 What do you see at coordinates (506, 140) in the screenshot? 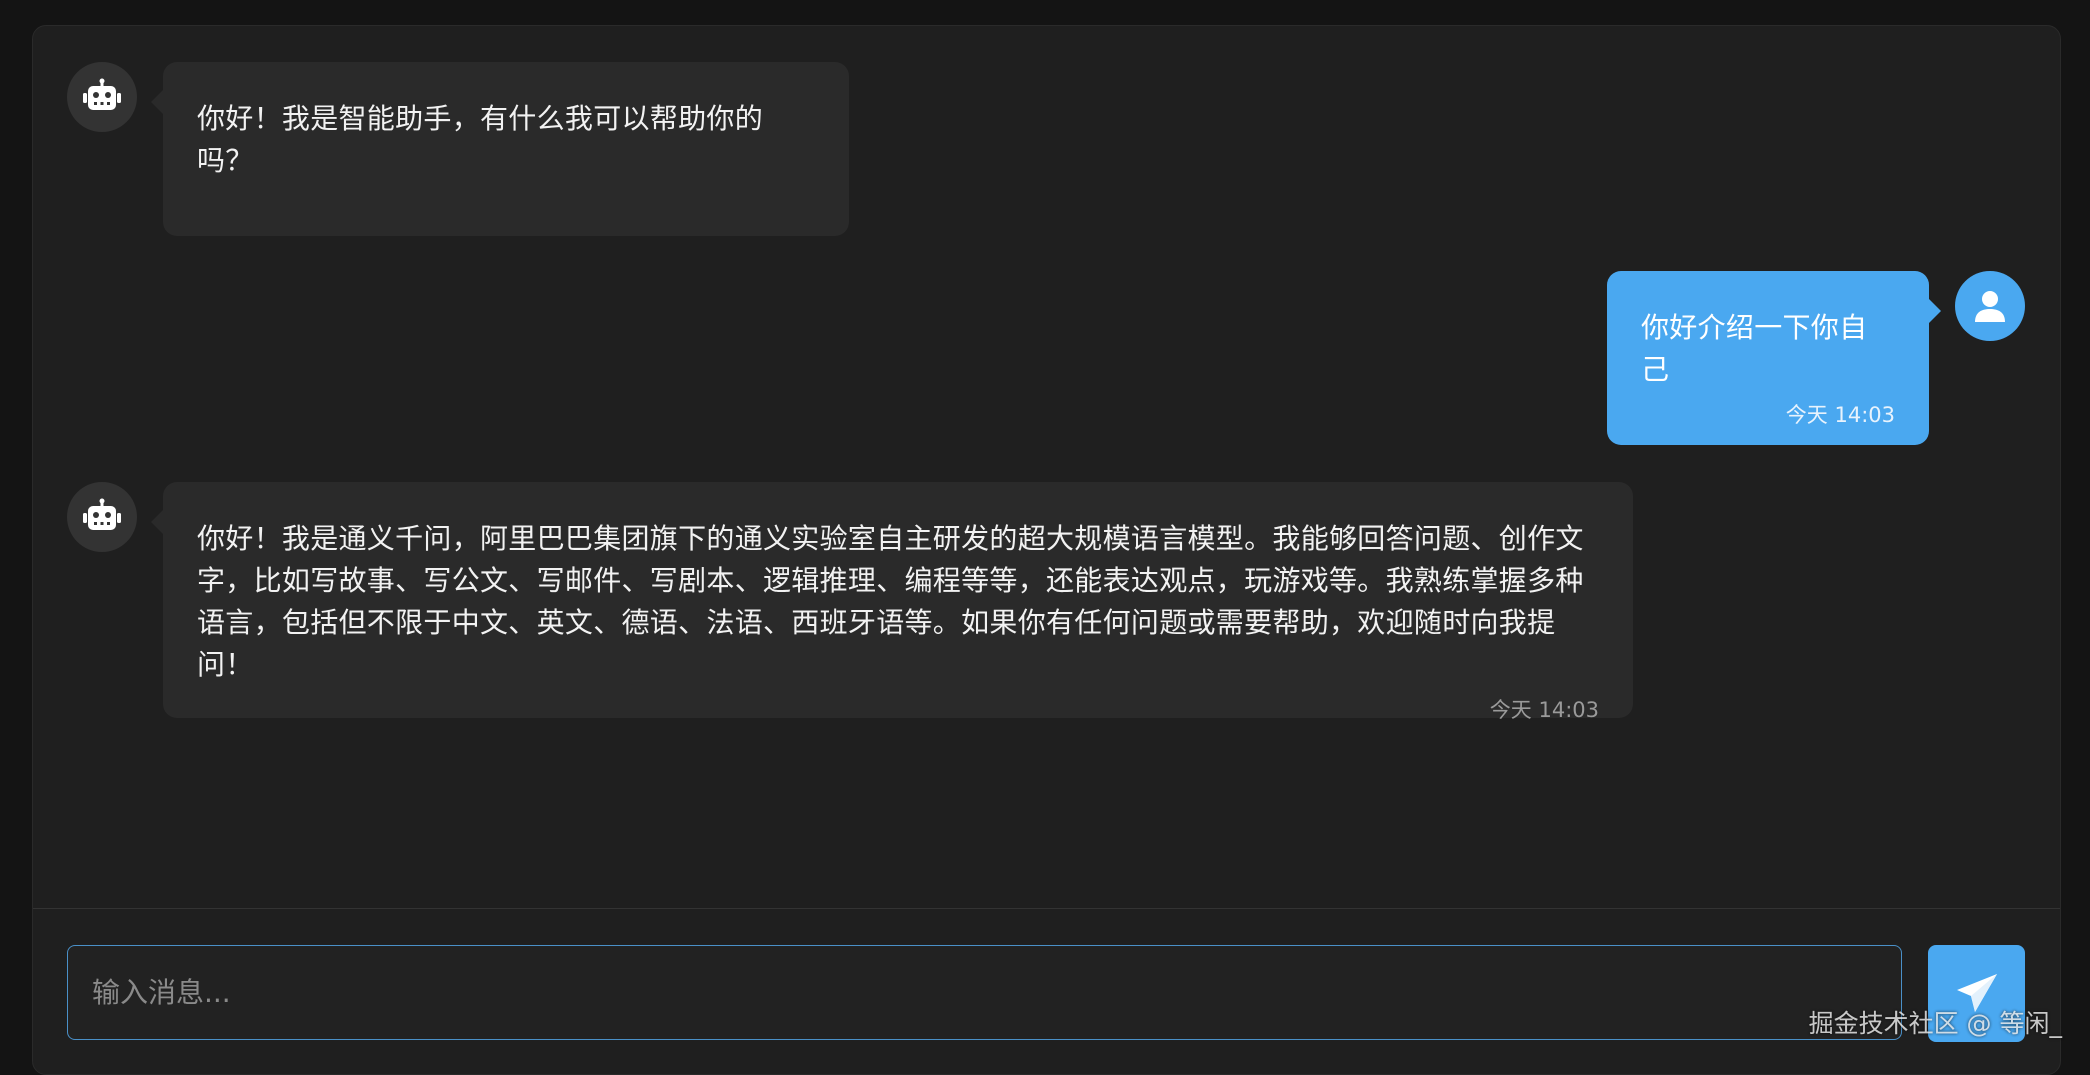
I see `message-text: 你好！我是智能助手，有什么我可以帮助你的吗？` at bounding box center [506, 140].